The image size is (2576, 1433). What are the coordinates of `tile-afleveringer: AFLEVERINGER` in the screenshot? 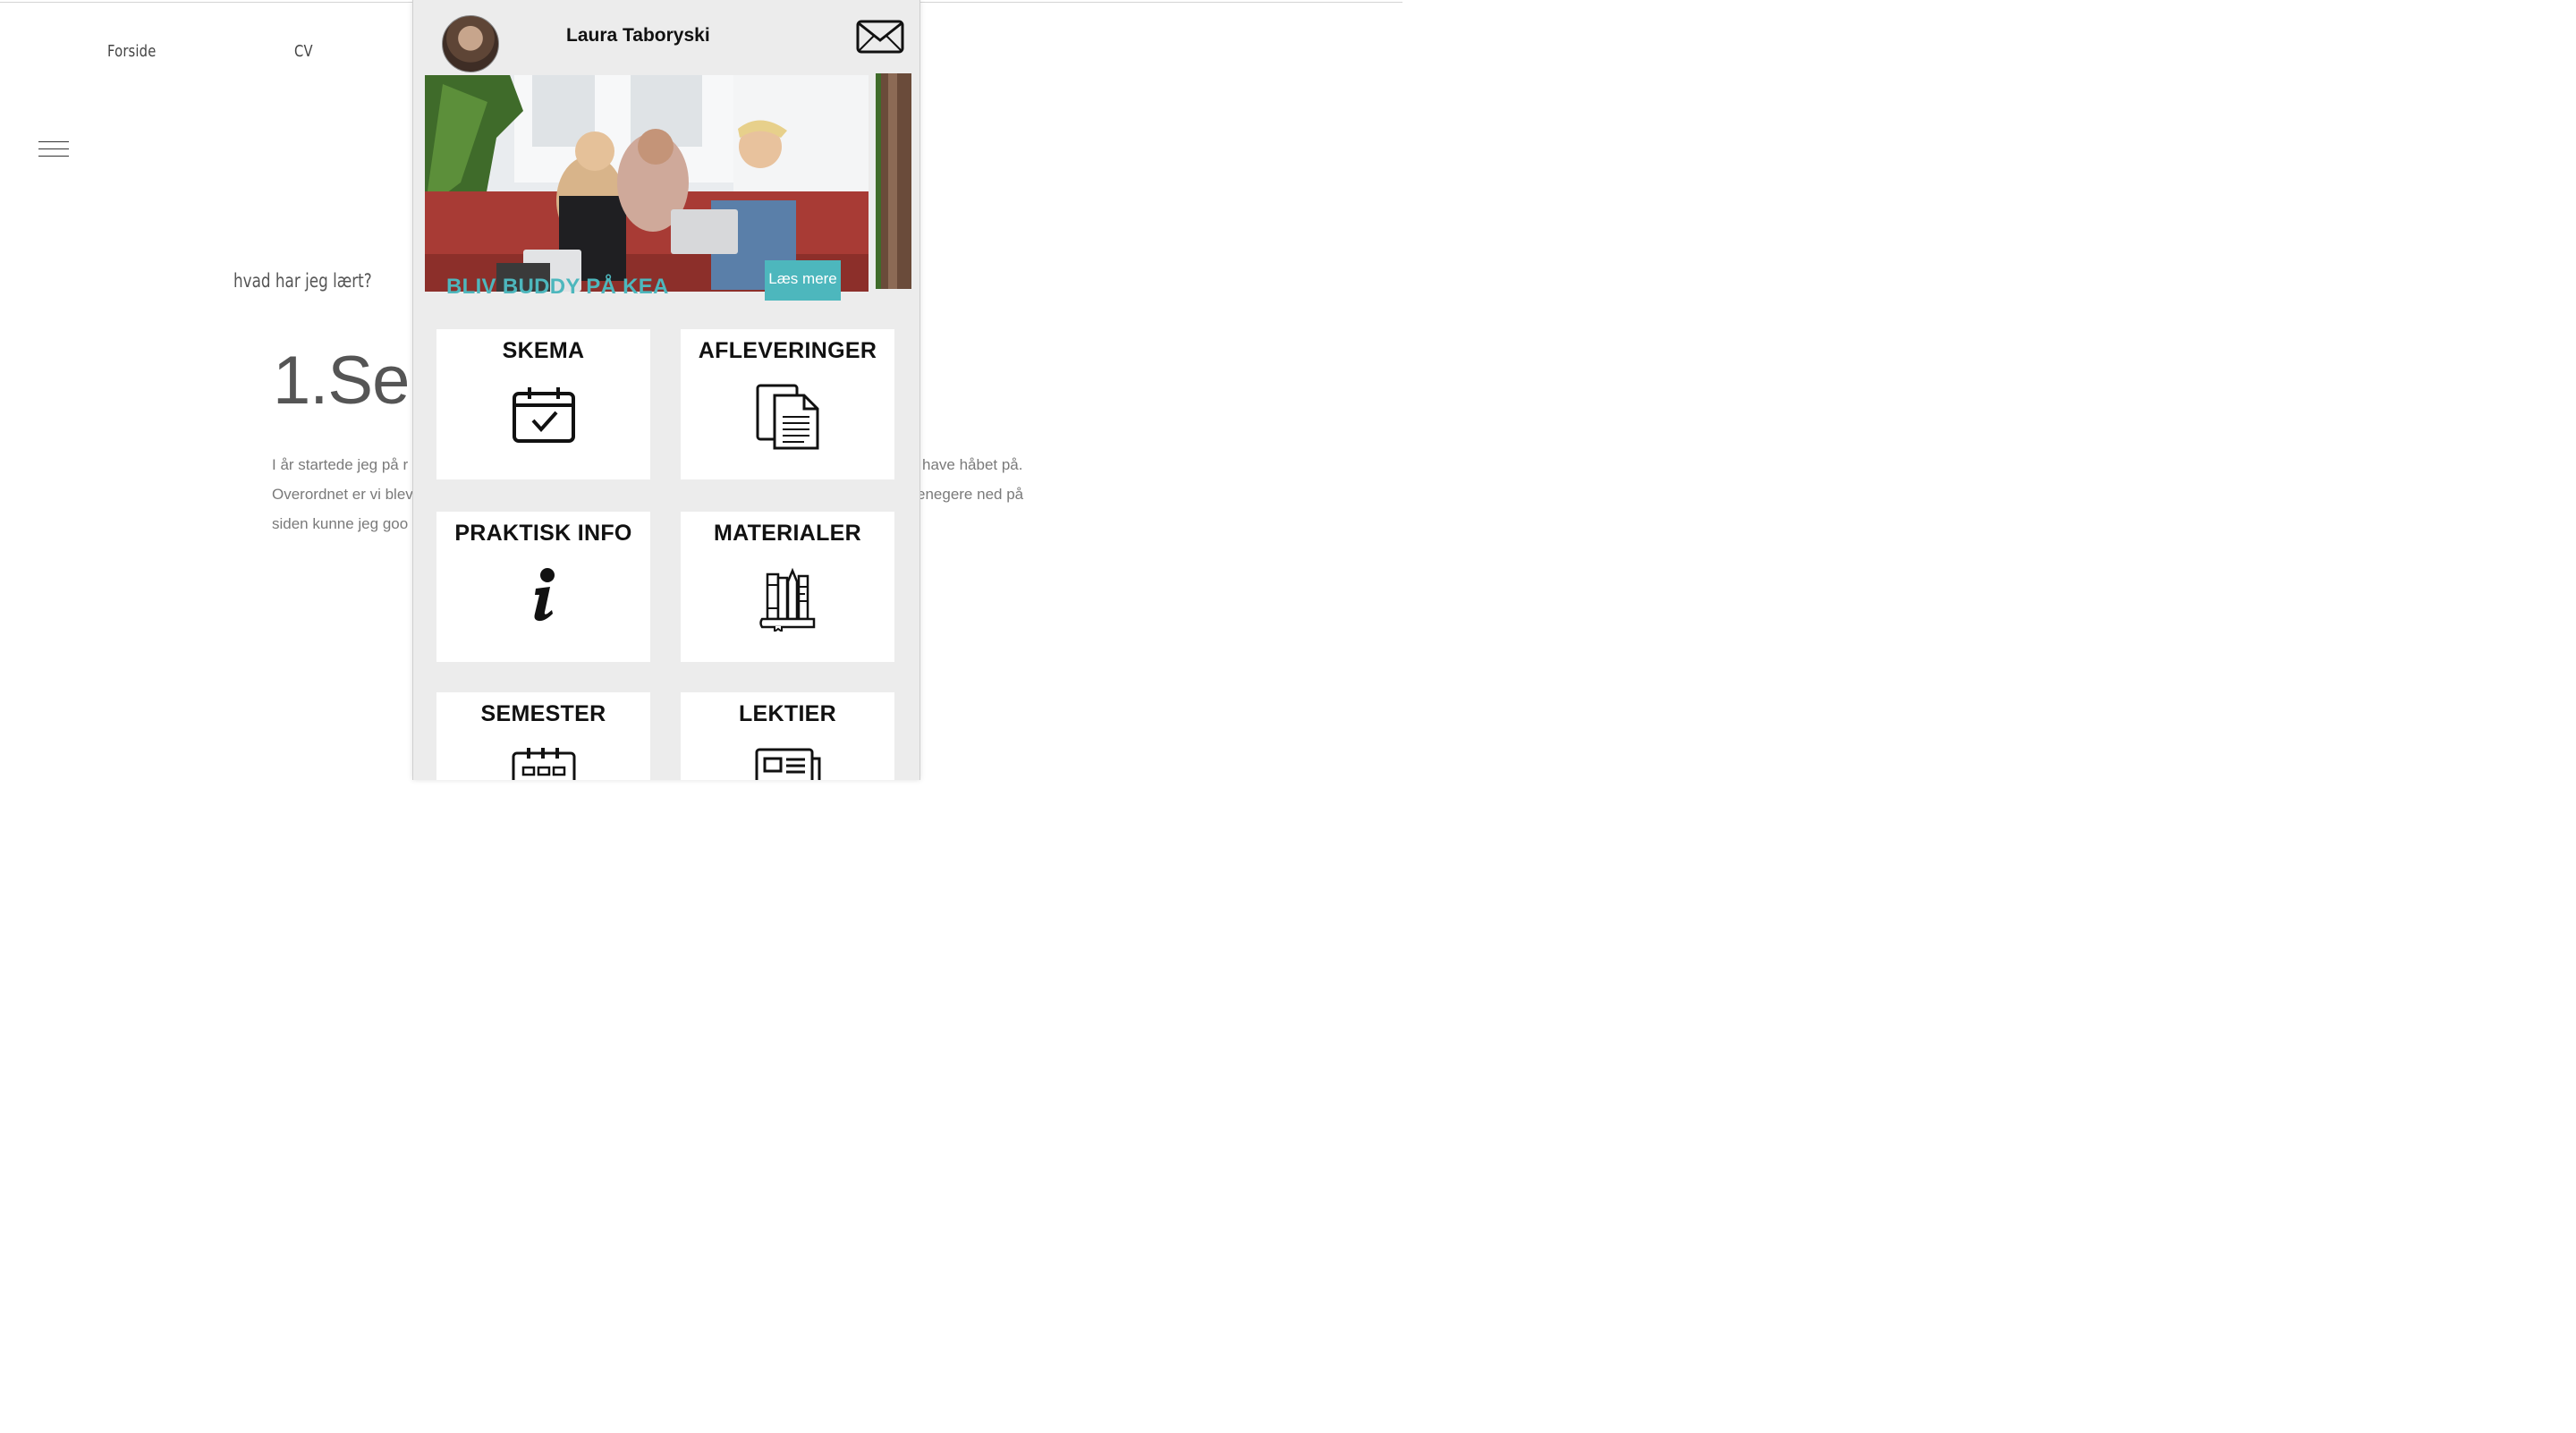 It's located at (787, 404).